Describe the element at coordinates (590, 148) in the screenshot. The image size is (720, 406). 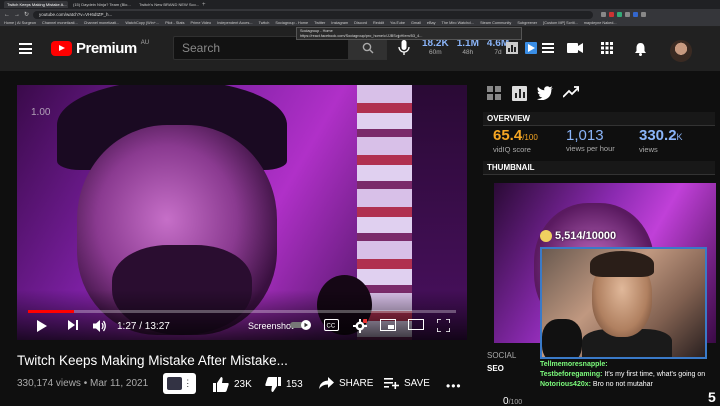
I see `views-per-hour-label: views per hour` at that location.